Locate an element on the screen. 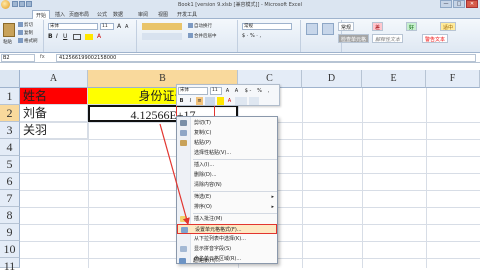 The height and width of the screenshot is (275, 480). row-header-1: 1 is located at coordinates (10, 96).